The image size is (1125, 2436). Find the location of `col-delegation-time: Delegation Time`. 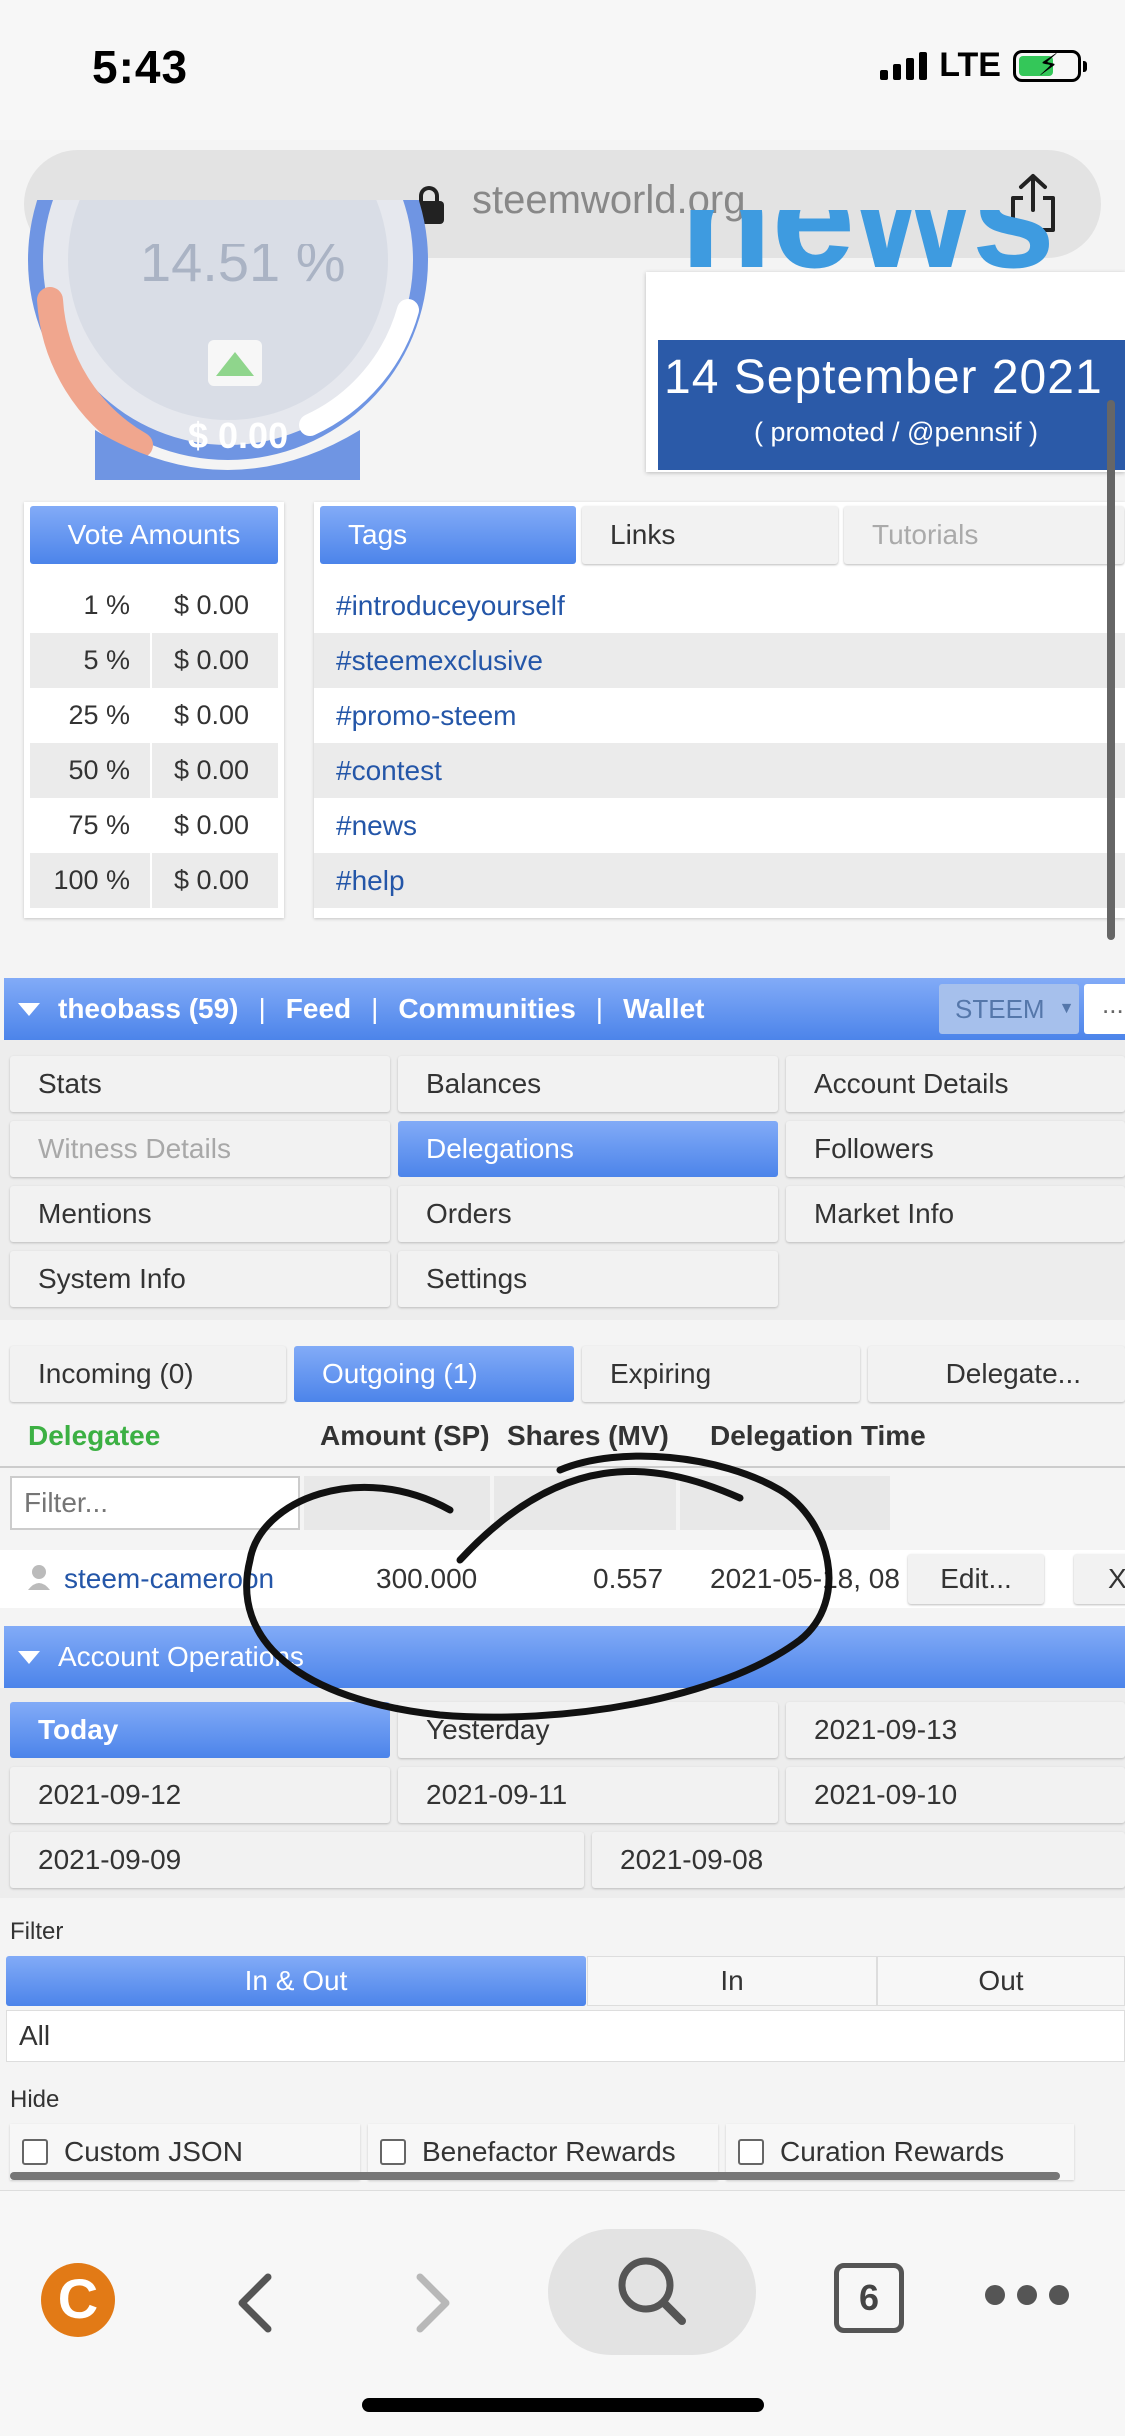

col-delegation-time: Delegation Time is located at coordinates (818, 1436).